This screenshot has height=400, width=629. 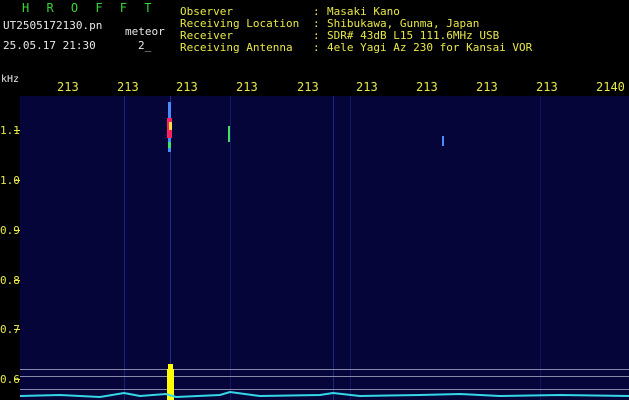 I want to click on page-indicator: 2_, so click(x=145, y=45).